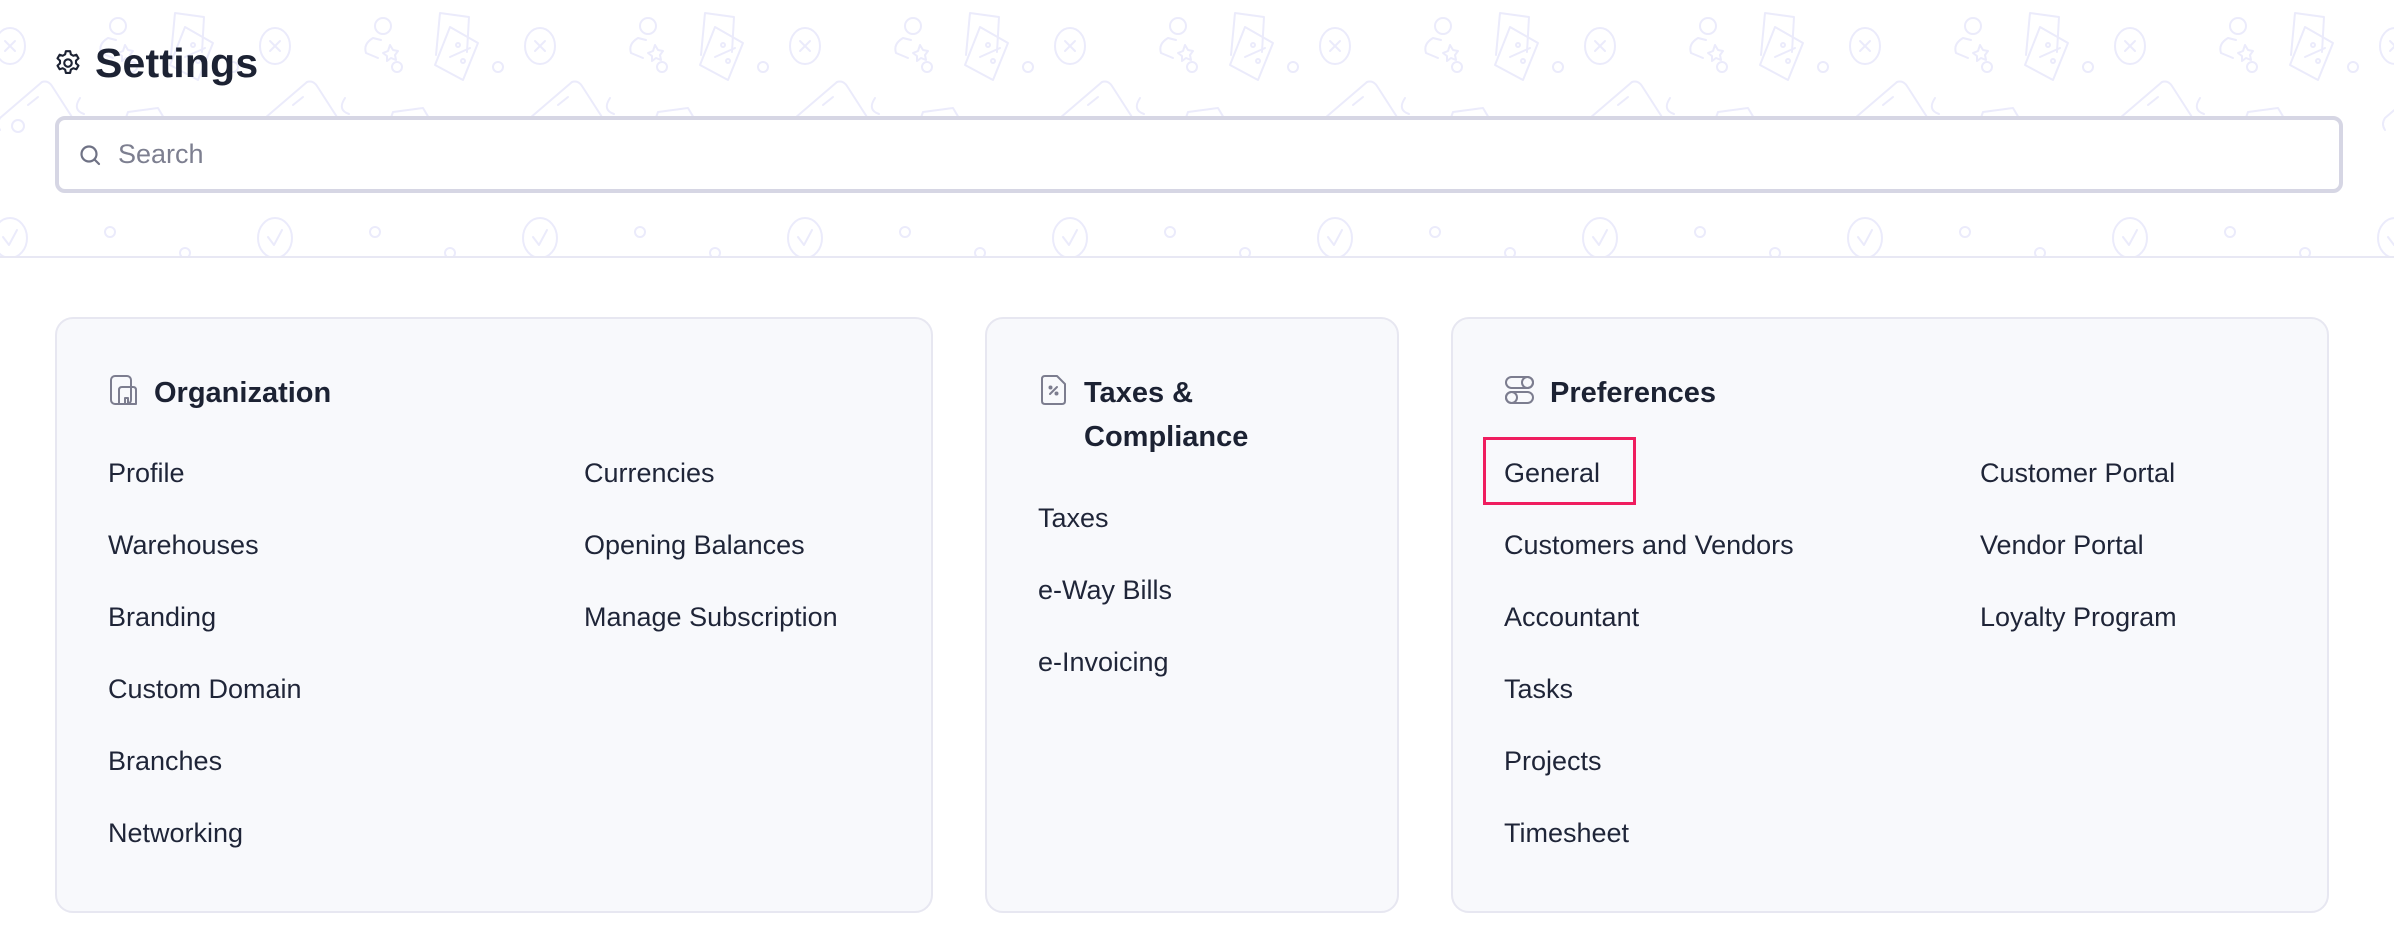 This screenshot has width=2394, height=934. I want to click on settings-link-opening-balances: Opening Balances, so click(711, 559).